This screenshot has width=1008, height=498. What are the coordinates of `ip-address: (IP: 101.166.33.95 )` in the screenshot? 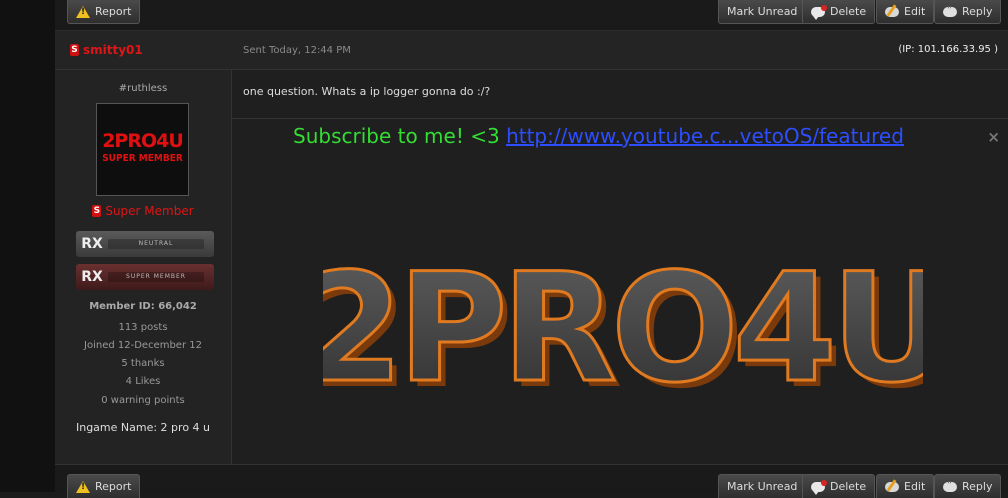 It's located at (948, 49).